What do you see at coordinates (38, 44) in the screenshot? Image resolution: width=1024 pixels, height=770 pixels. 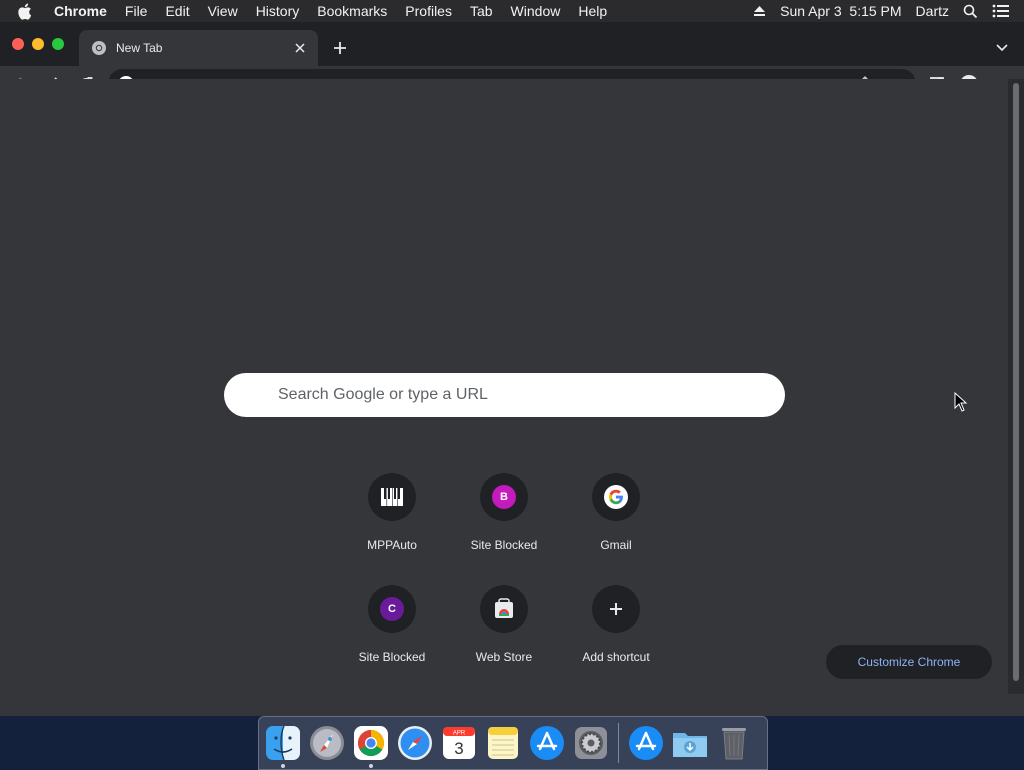 I see `window-minimize-button` at bounding box center [38, 44].